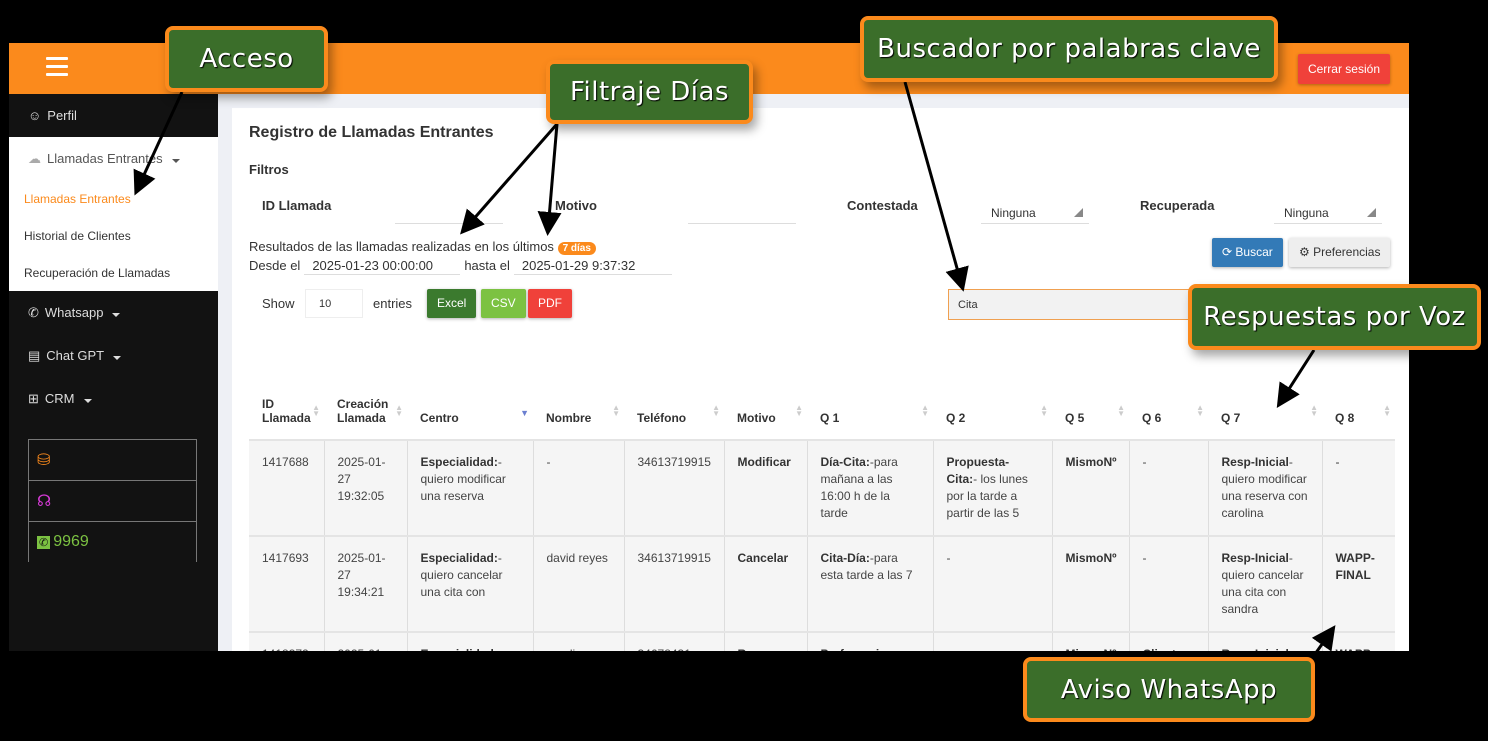  Describe the element at coordinates (382, 266) in the screenshot. I see `desde-input: 2025-01-23 00:00:00` at that location.